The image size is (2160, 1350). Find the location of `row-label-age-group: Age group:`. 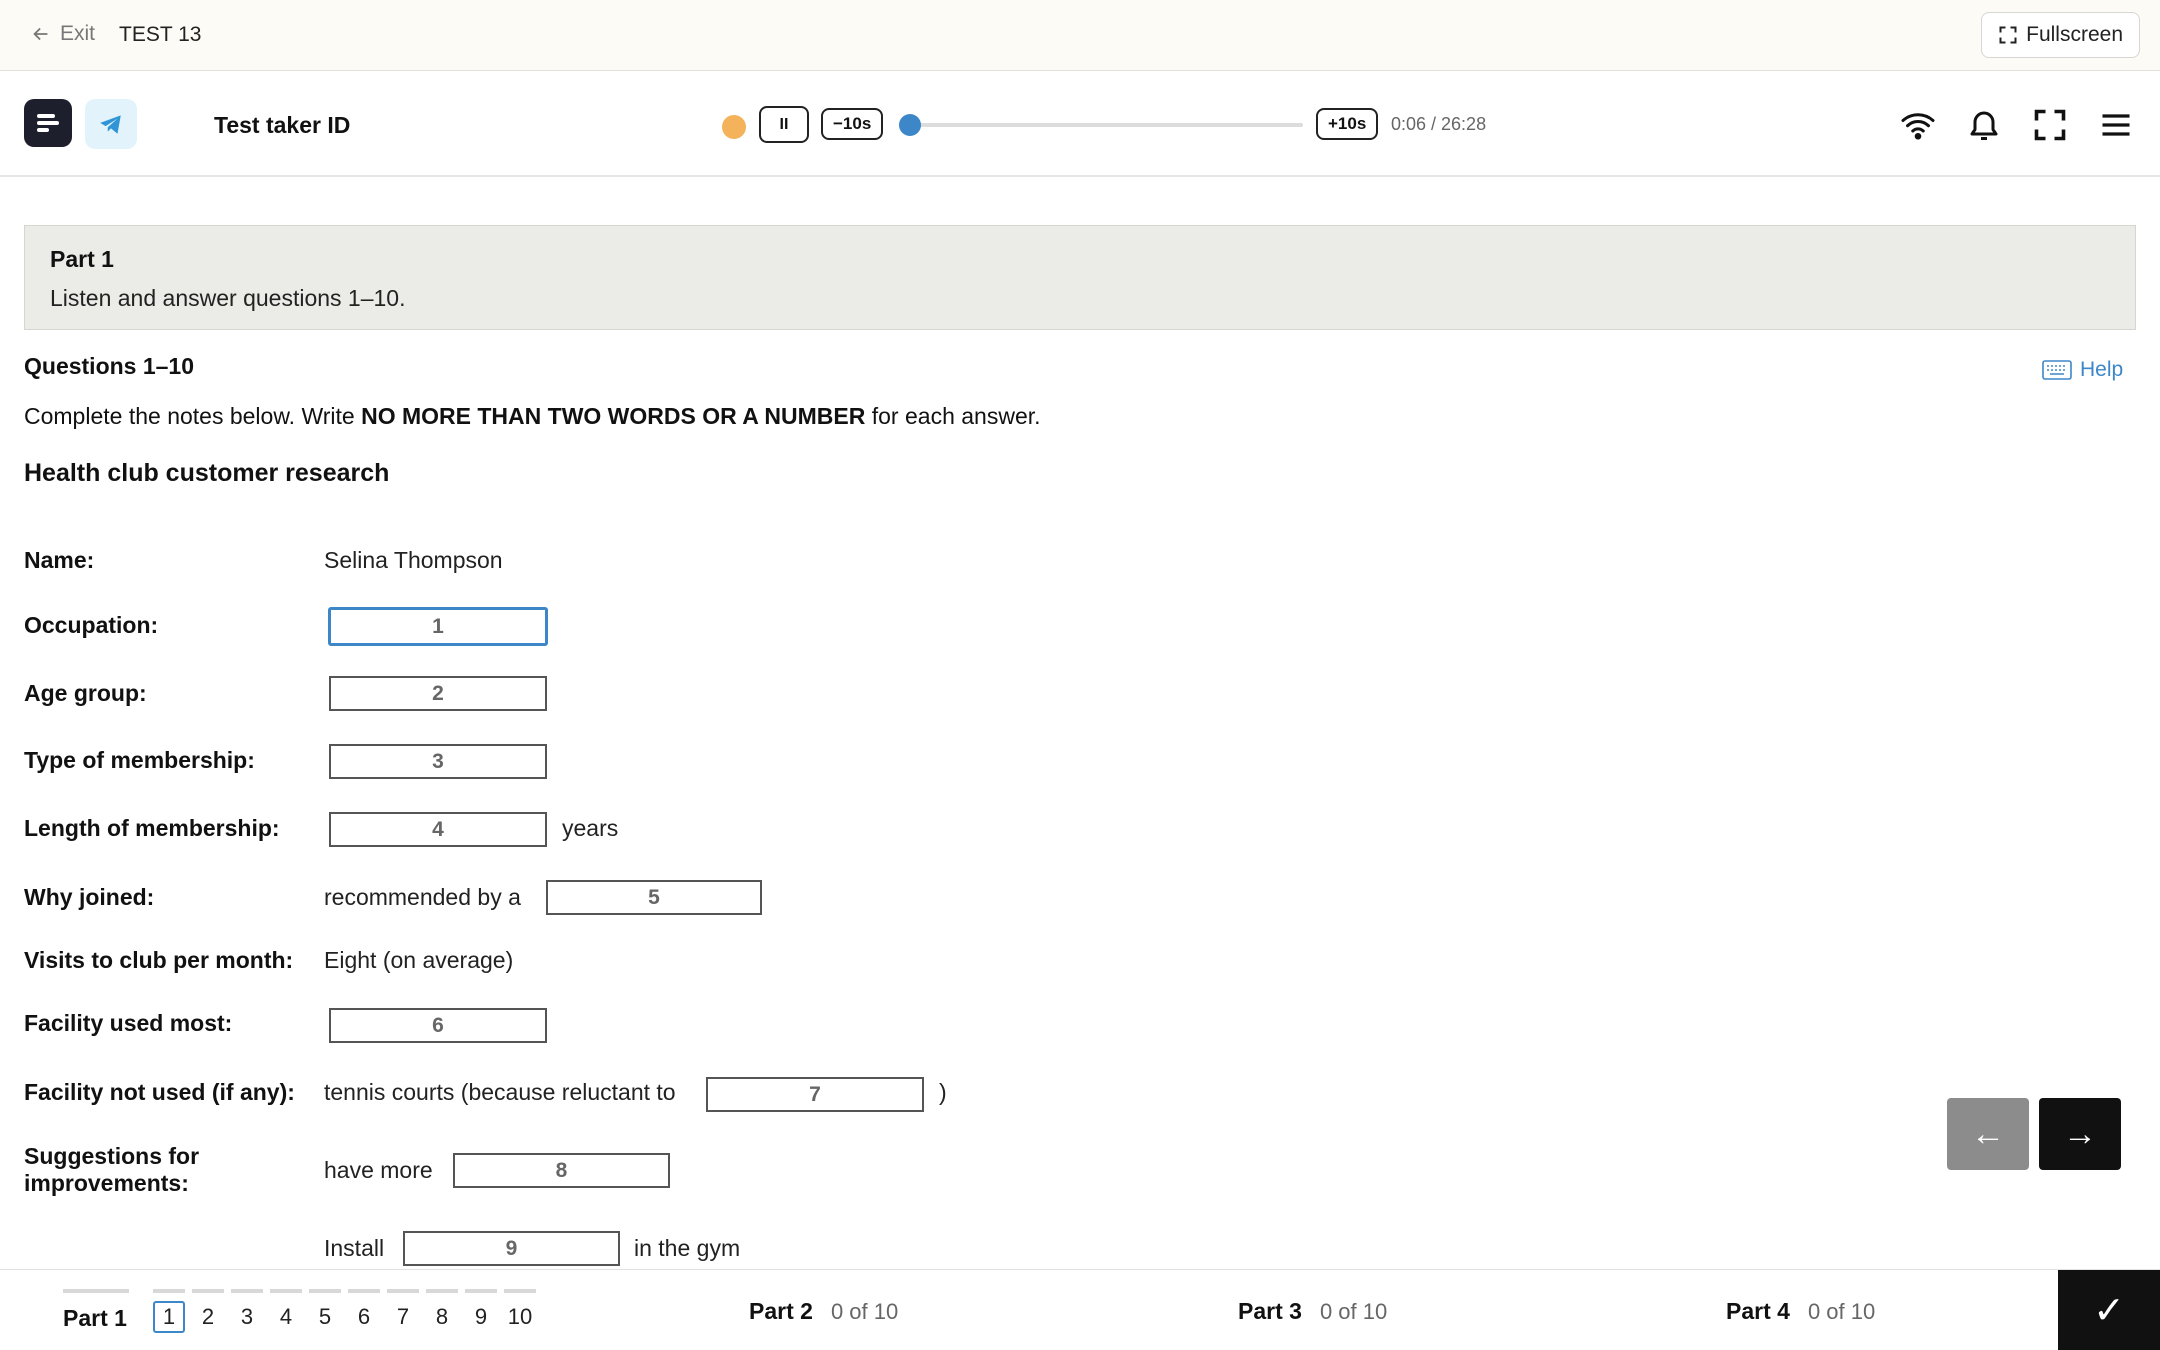

row-label-age-group: Age group: is located at coordinates (85, 693).